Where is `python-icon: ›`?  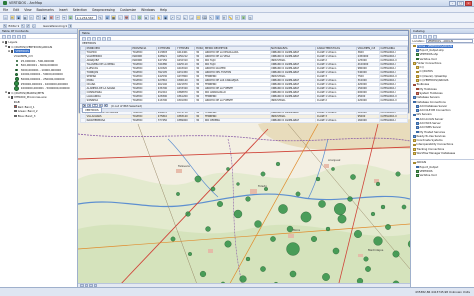
python-icon: › is located at coordinates (133, 17).